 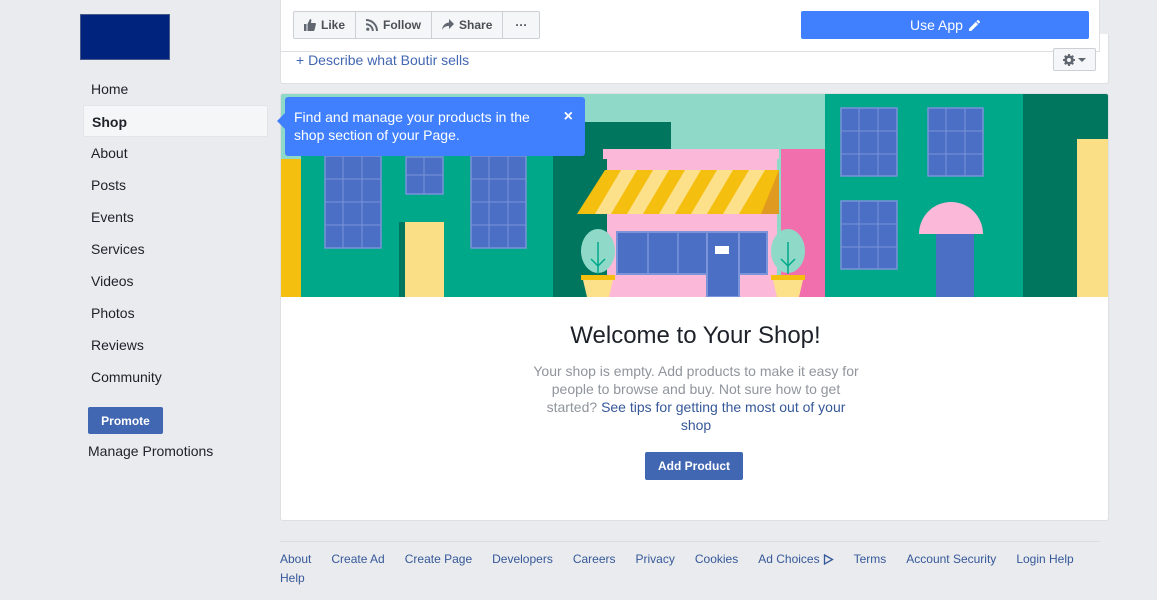 I want to click on footer-link-cookies: Cookies, so click(x=716, y=559).